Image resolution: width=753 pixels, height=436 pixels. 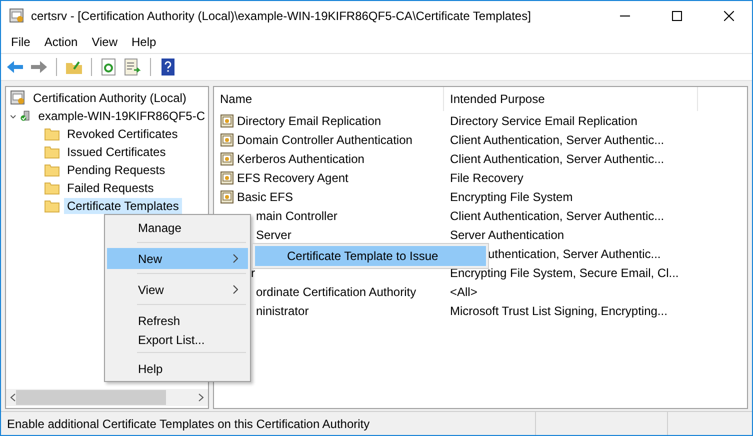 What do you see at coordinates (729, 16) in the screenshot?
I see `close-icon` at bounding box center [729, 16].